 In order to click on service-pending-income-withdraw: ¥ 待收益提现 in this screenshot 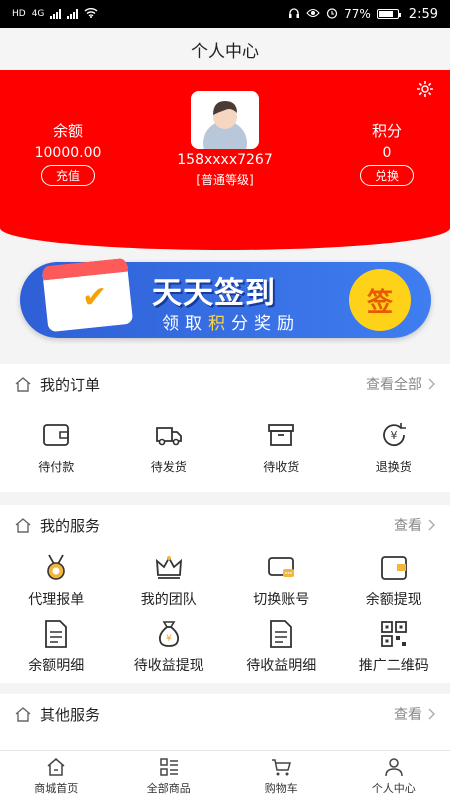, I will do `click(169, 647)`.